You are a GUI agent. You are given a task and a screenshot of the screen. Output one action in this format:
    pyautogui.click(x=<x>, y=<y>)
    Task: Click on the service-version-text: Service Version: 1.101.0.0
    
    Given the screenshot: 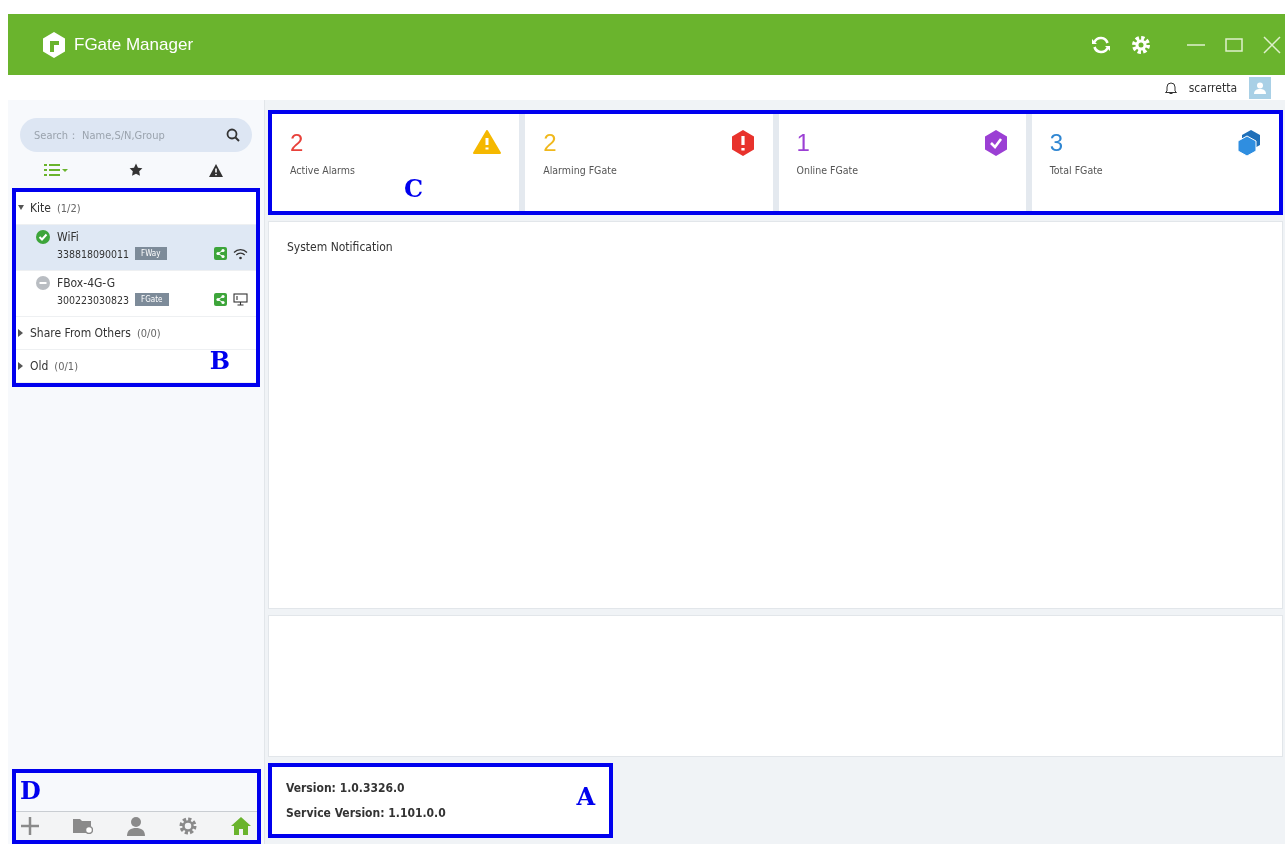 What is the action you would take?
    pyautogui.click(x=366, y=813)
    